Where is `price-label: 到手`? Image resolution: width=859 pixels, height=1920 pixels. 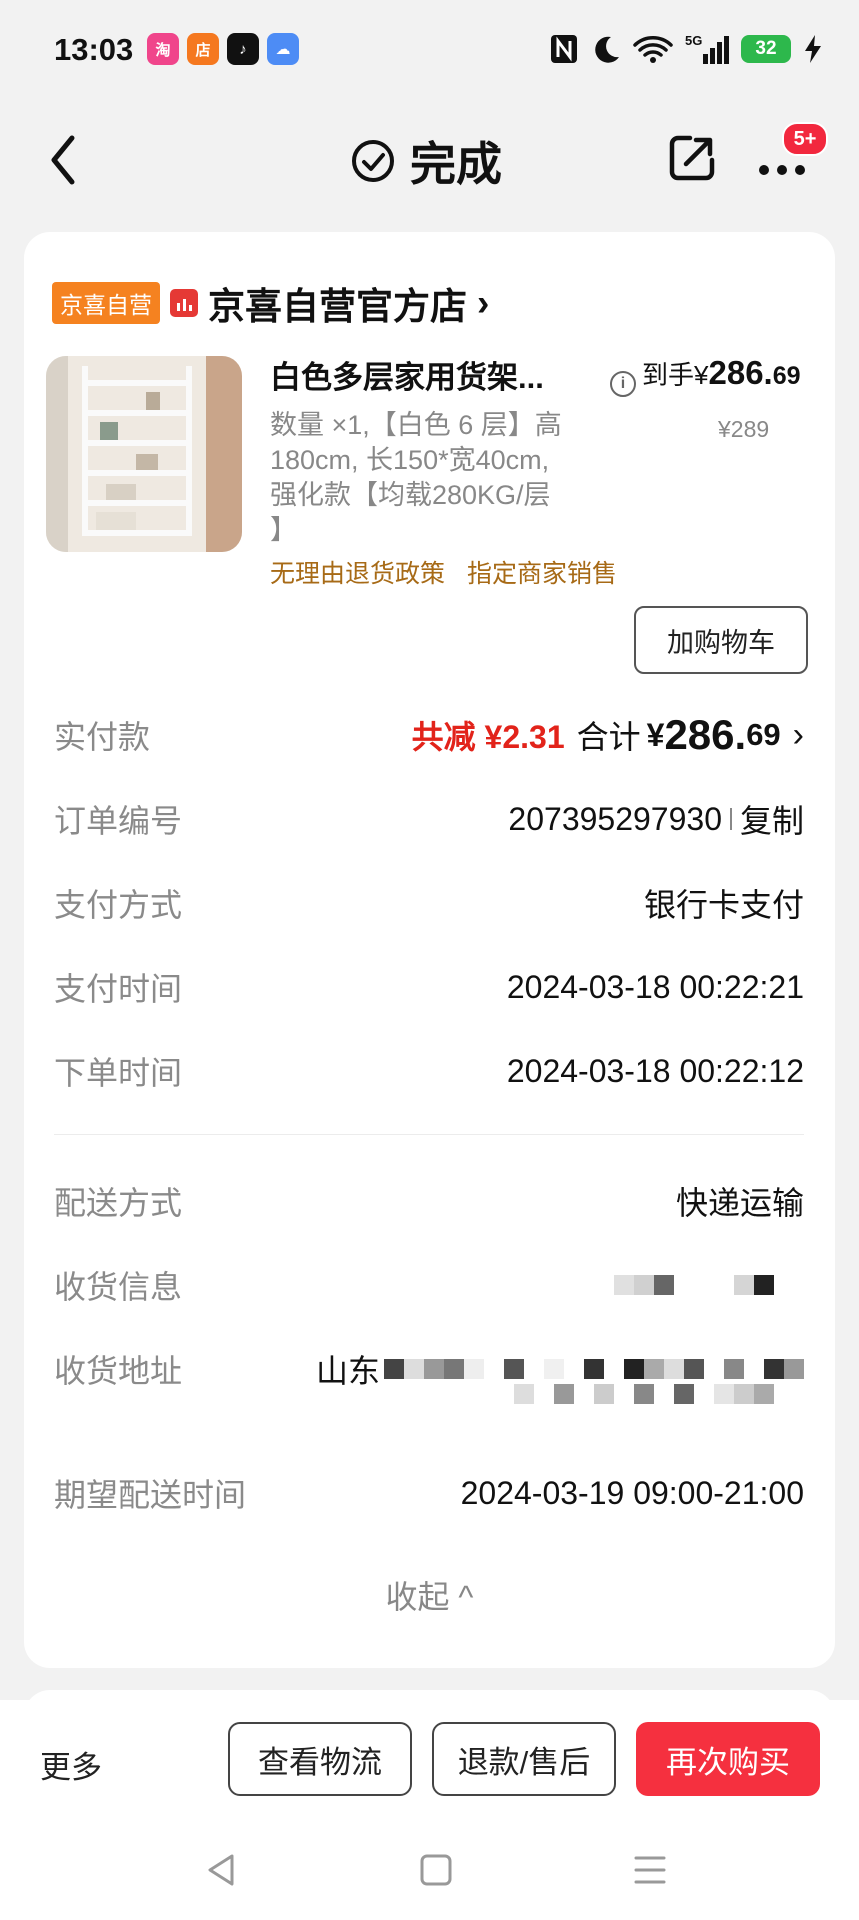
price-label: 到手 is located at coordinates (668, 375).